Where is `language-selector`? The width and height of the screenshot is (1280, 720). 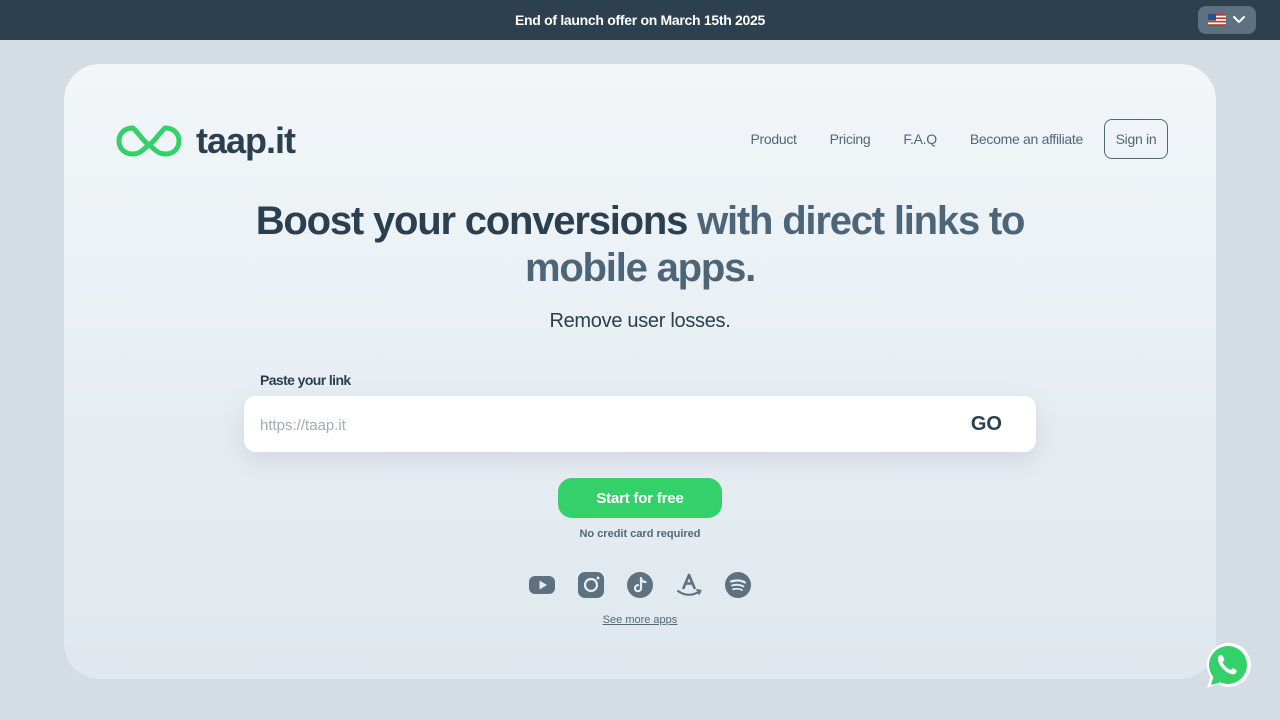 language-selector is located at coordinates (1227, 20).